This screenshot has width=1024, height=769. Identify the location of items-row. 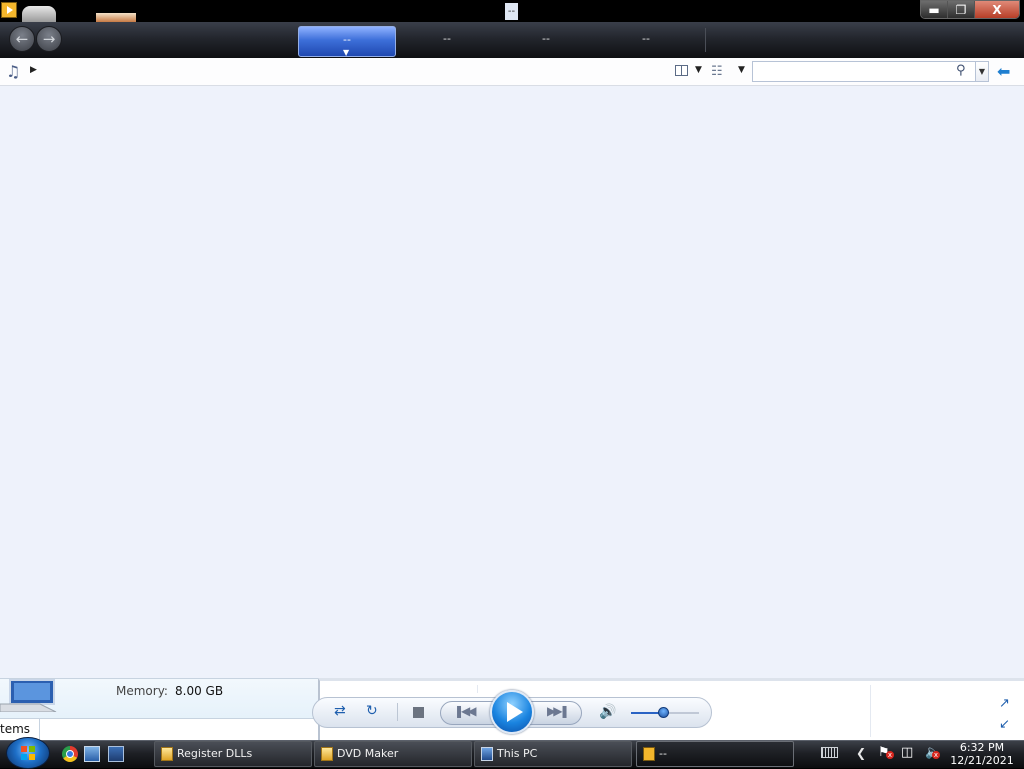
(159, 729).